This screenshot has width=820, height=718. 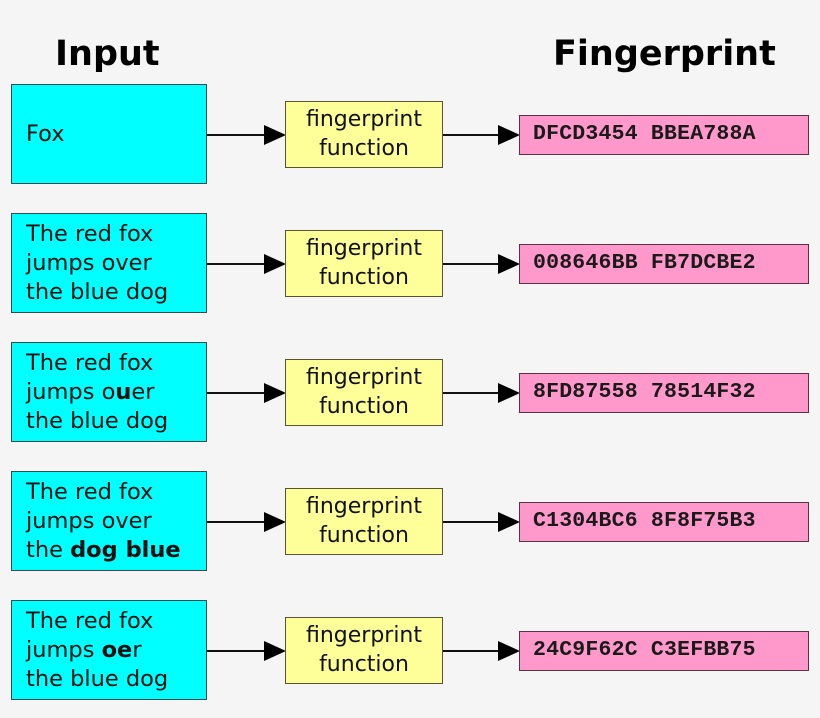 I want to click on input-box: The red fox jumps oer the blue dog, so click(x=109, y=650).